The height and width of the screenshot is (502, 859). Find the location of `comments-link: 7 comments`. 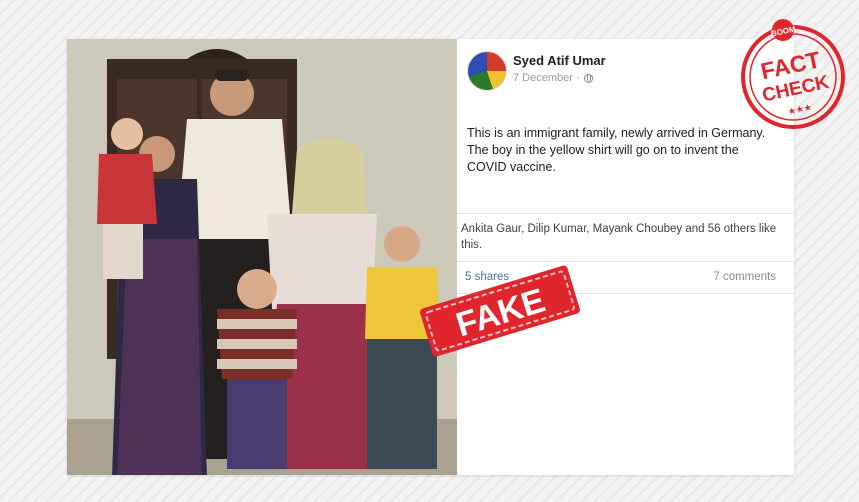

comments-link: 7 comments is located at coordinates (744, 277).